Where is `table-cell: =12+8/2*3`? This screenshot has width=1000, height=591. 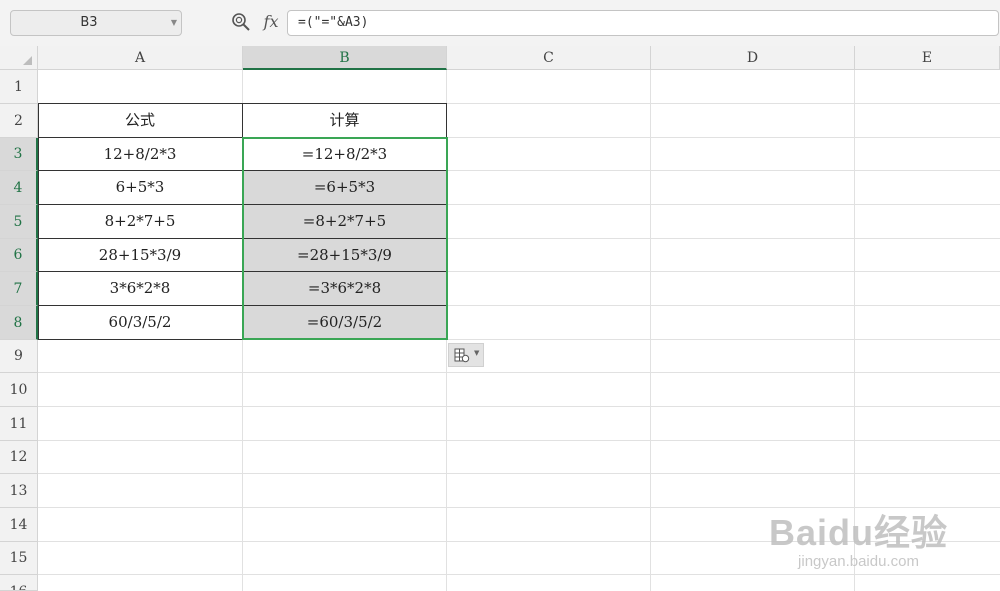
table-cell: =12+8/2*3 is located at coordinates (345, 154).